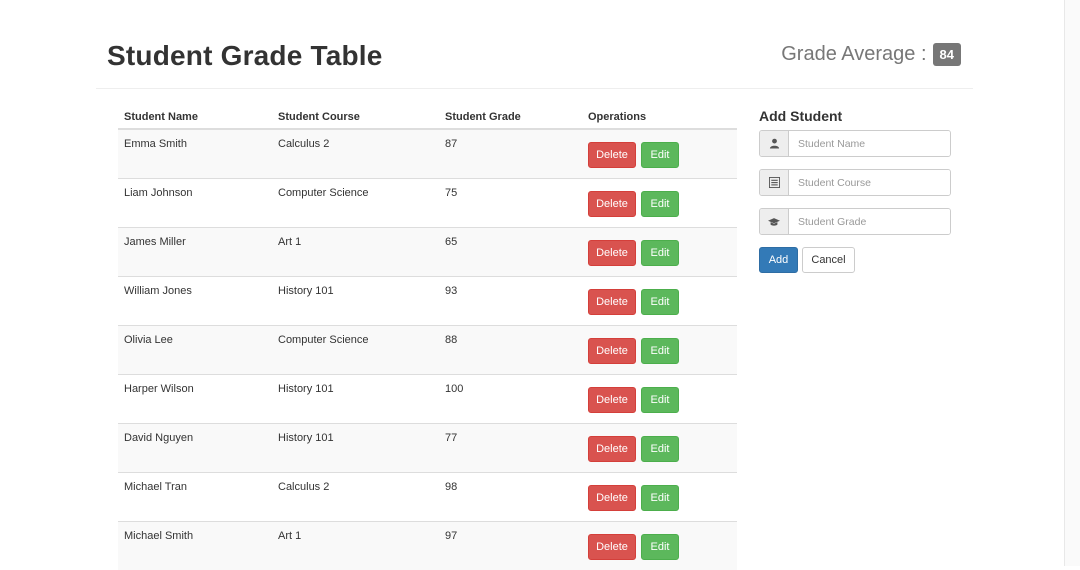 This screenshot has height=570, width=1080. I want to click on student-grade-input, so click(869, 221).